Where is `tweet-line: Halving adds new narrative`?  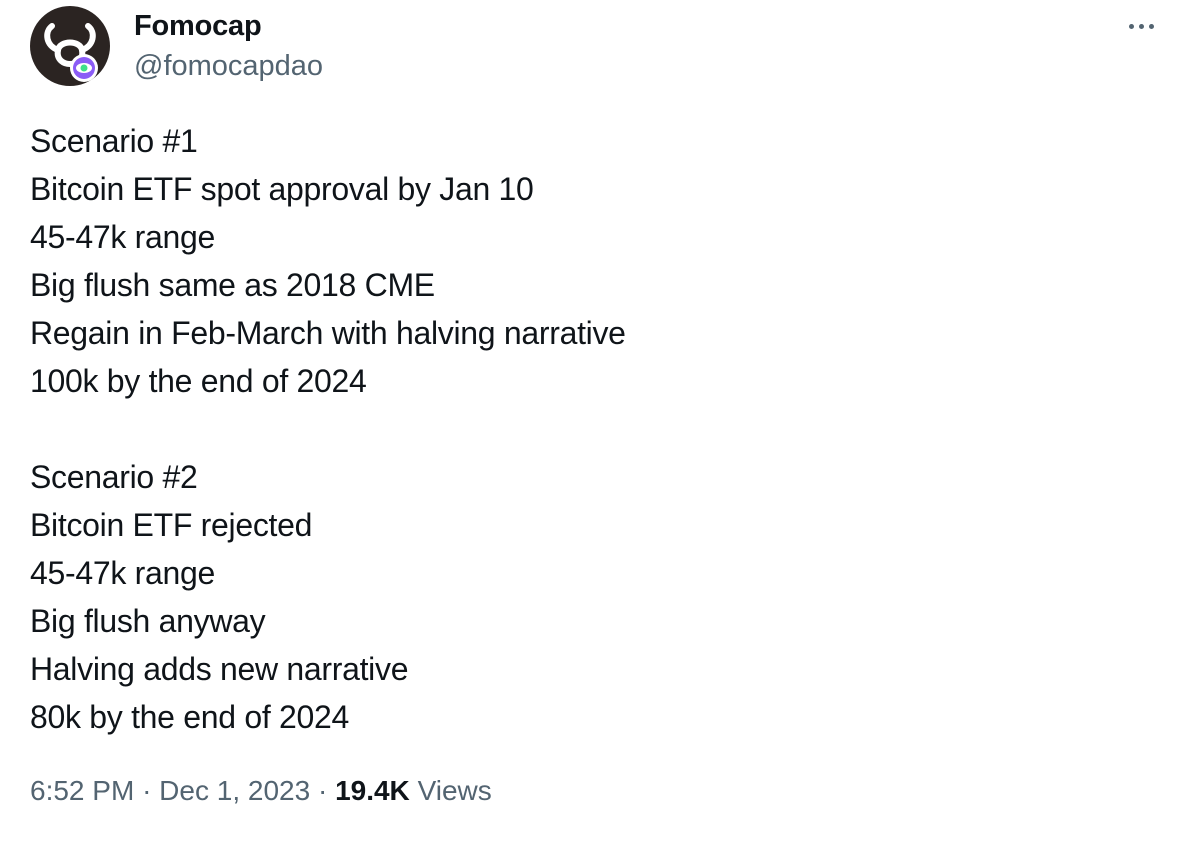
tweet-line: Halving adds new narrative is located at coordinates (219, 669).